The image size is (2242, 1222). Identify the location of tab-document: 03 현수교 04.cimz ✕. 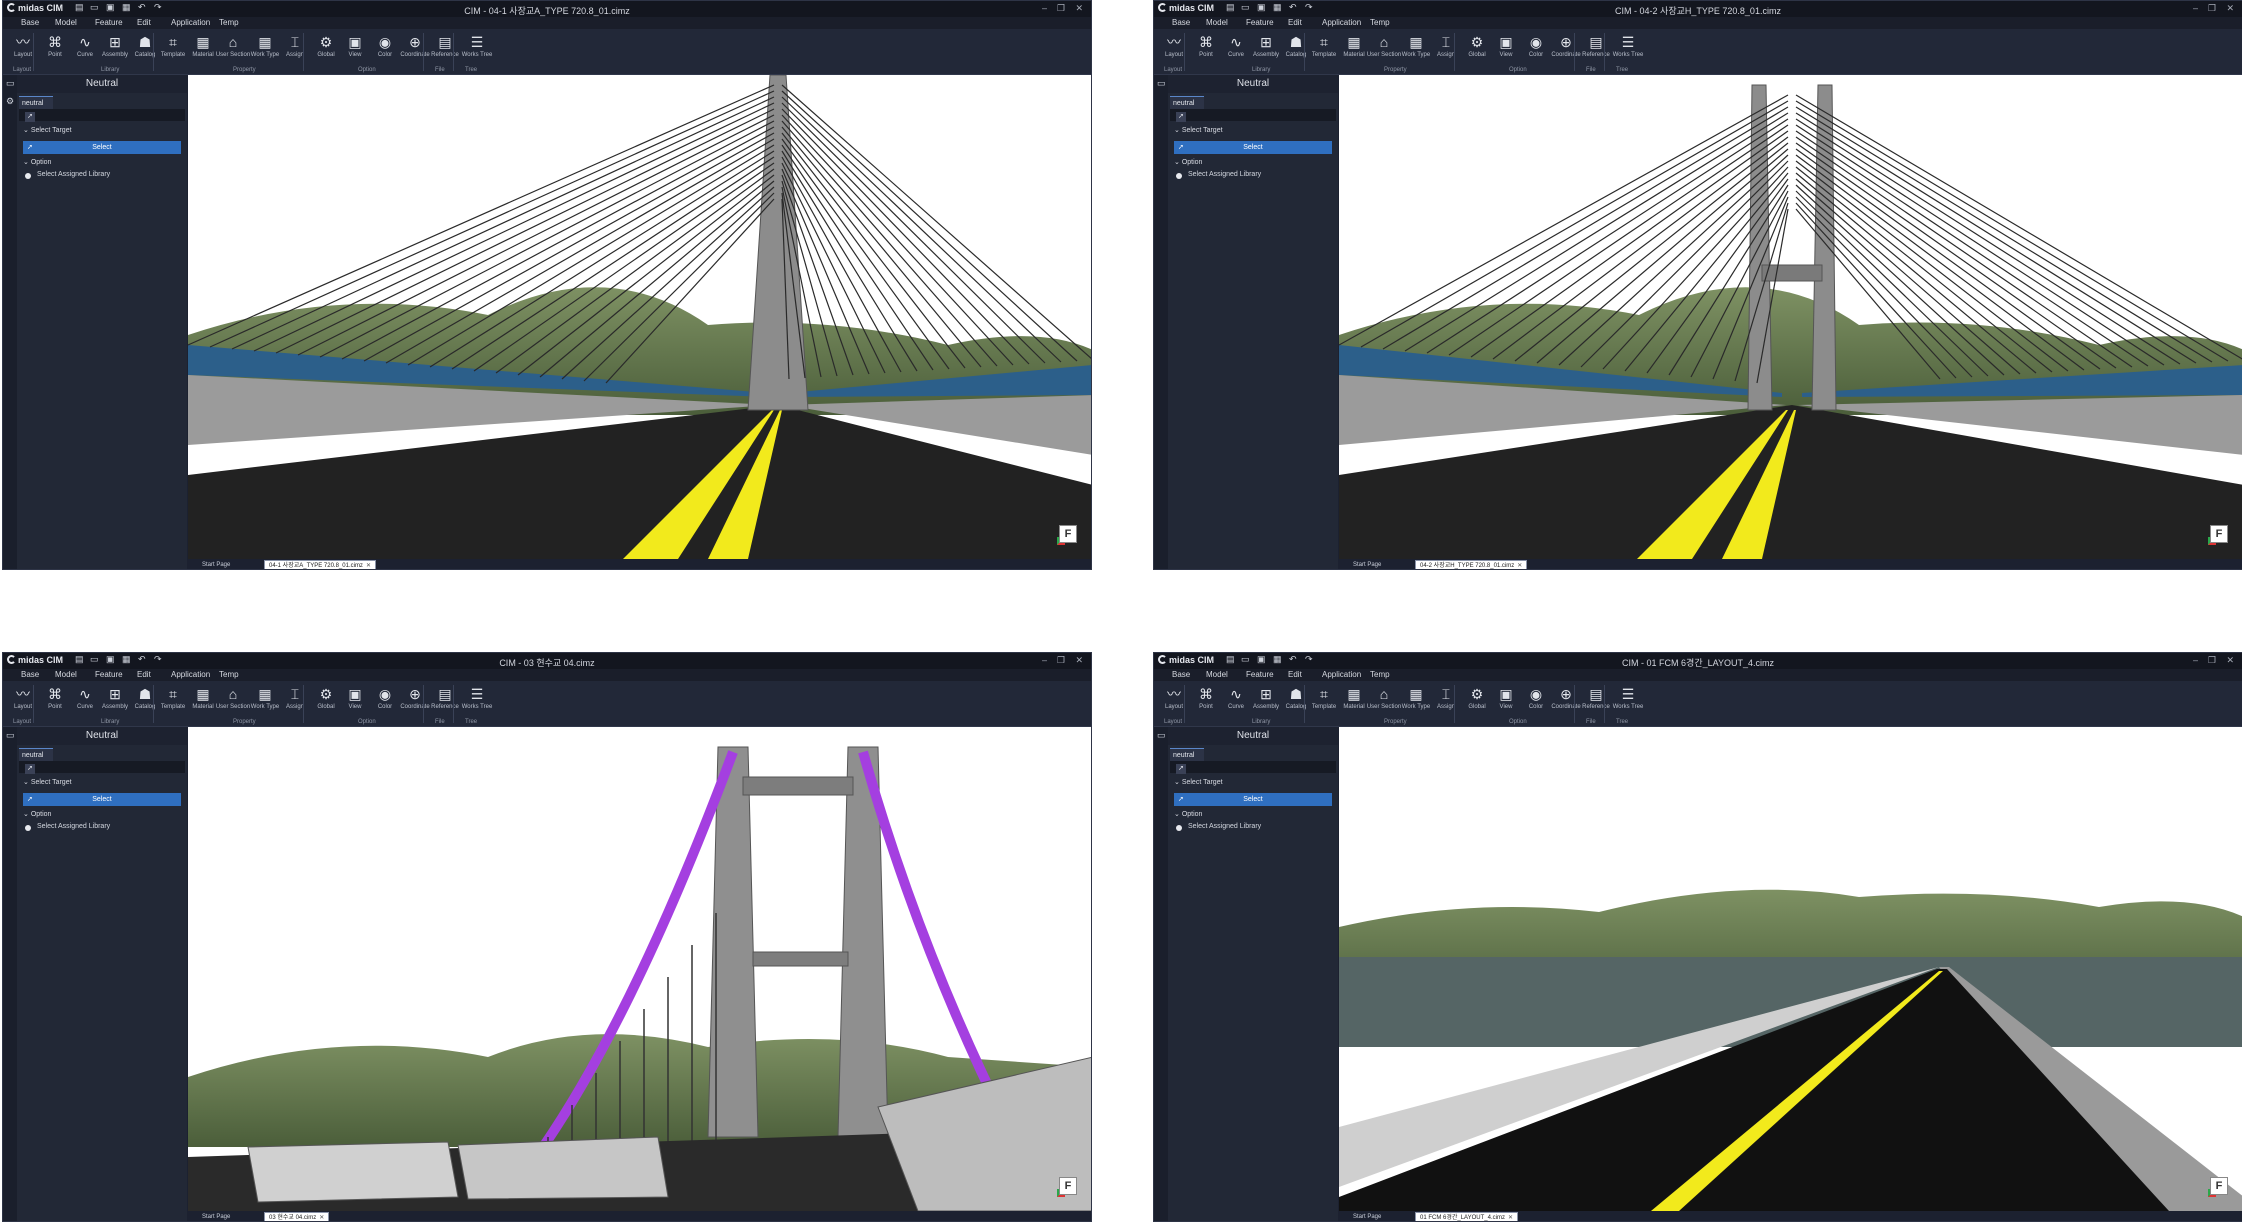
(297, 1216).